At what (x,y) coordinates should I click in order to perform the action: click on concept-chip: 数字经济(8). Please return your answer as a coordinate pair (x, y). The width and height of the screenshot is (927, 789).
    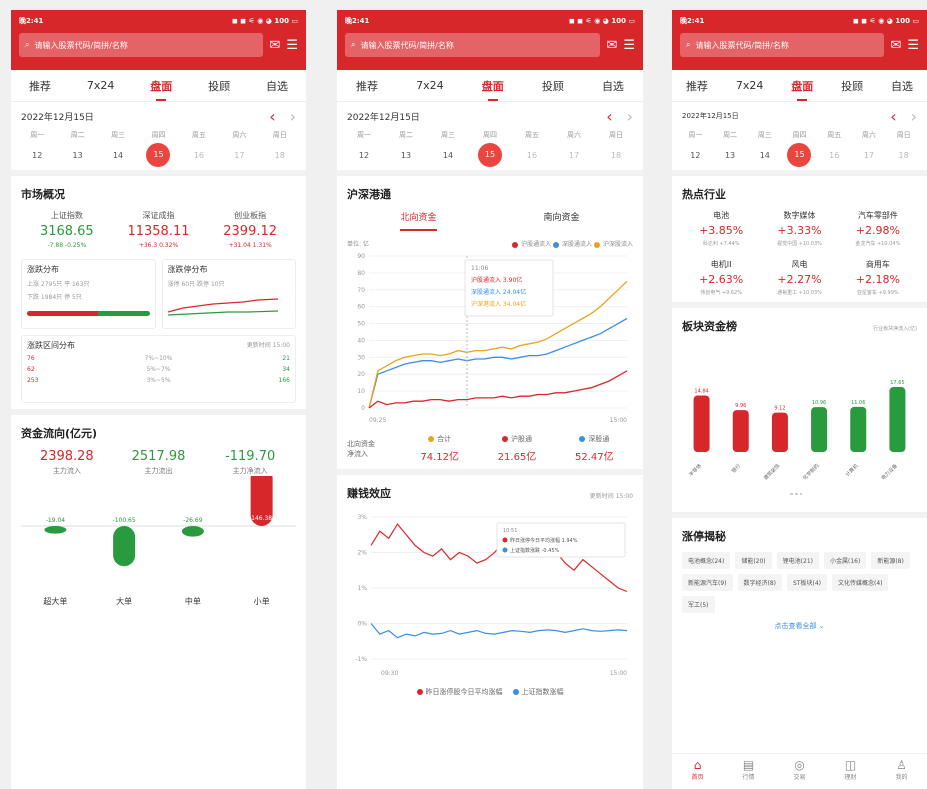
    Looking at the image, I should click on (759, 582).